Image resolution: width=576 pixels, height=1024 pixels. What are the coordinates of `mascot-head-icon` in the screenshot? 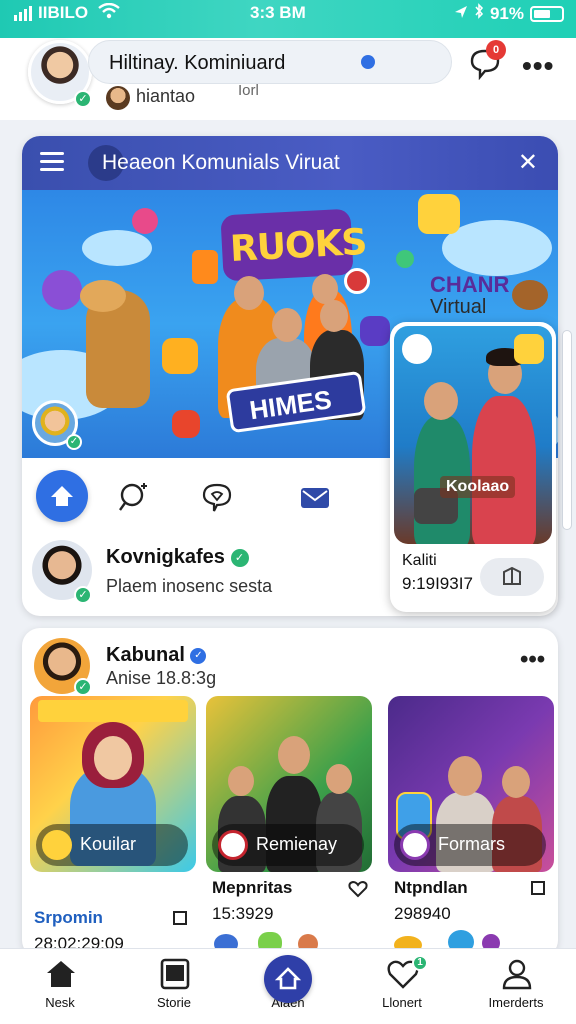 It's located at (530, 295).